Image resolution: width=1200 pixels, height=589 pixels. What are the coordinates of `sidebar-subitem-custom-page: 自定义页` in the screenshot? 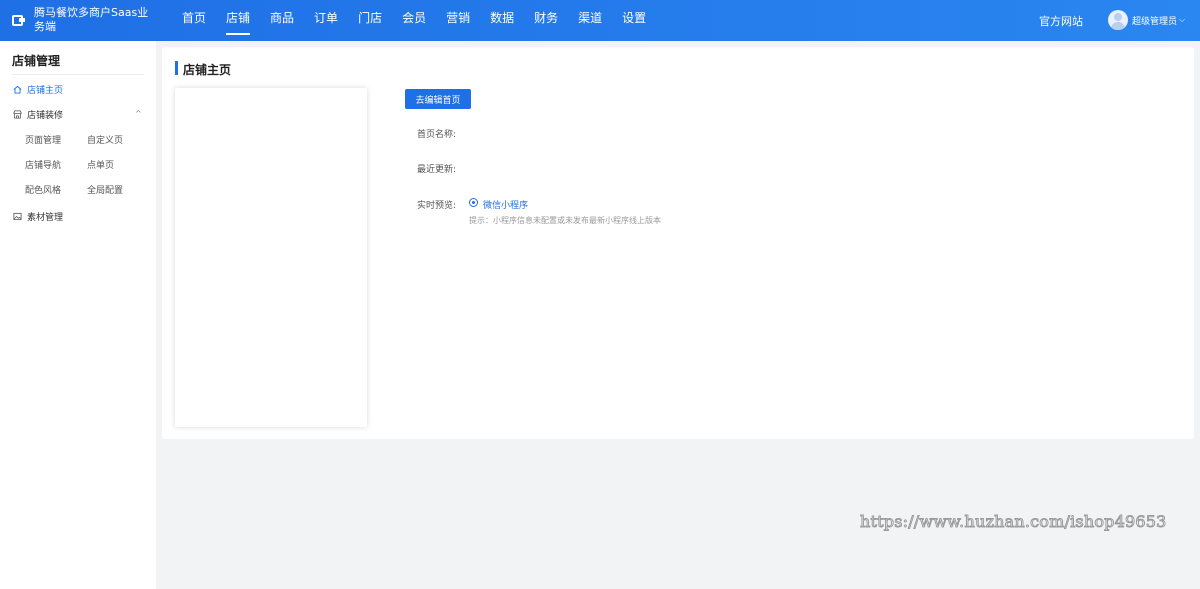 It's located at (105, 139).